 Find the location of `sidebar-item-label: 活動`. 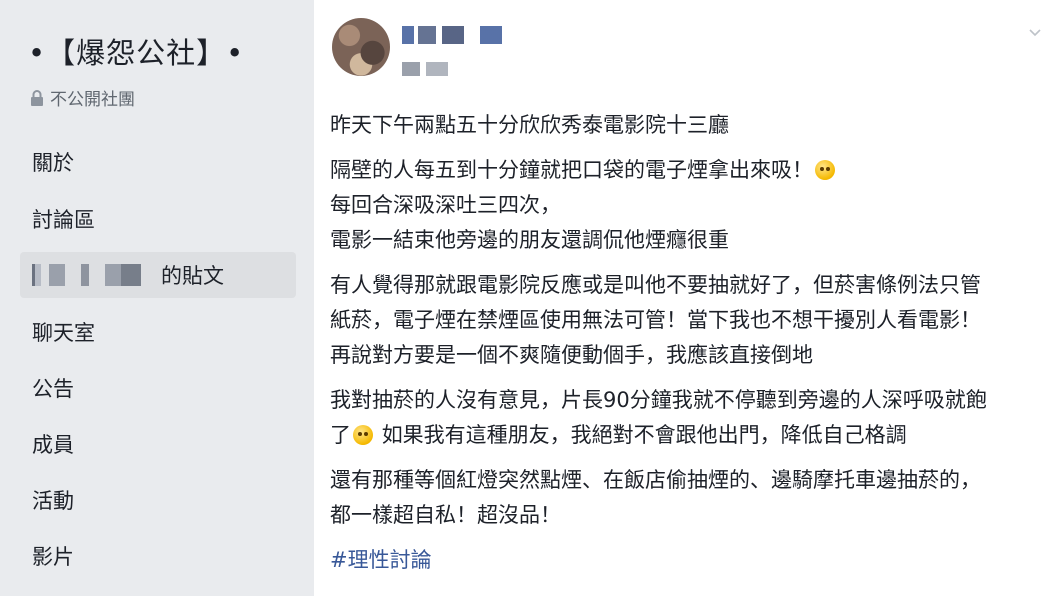

sidebar-item-label: 活動 is located at coordinates (53, 501).